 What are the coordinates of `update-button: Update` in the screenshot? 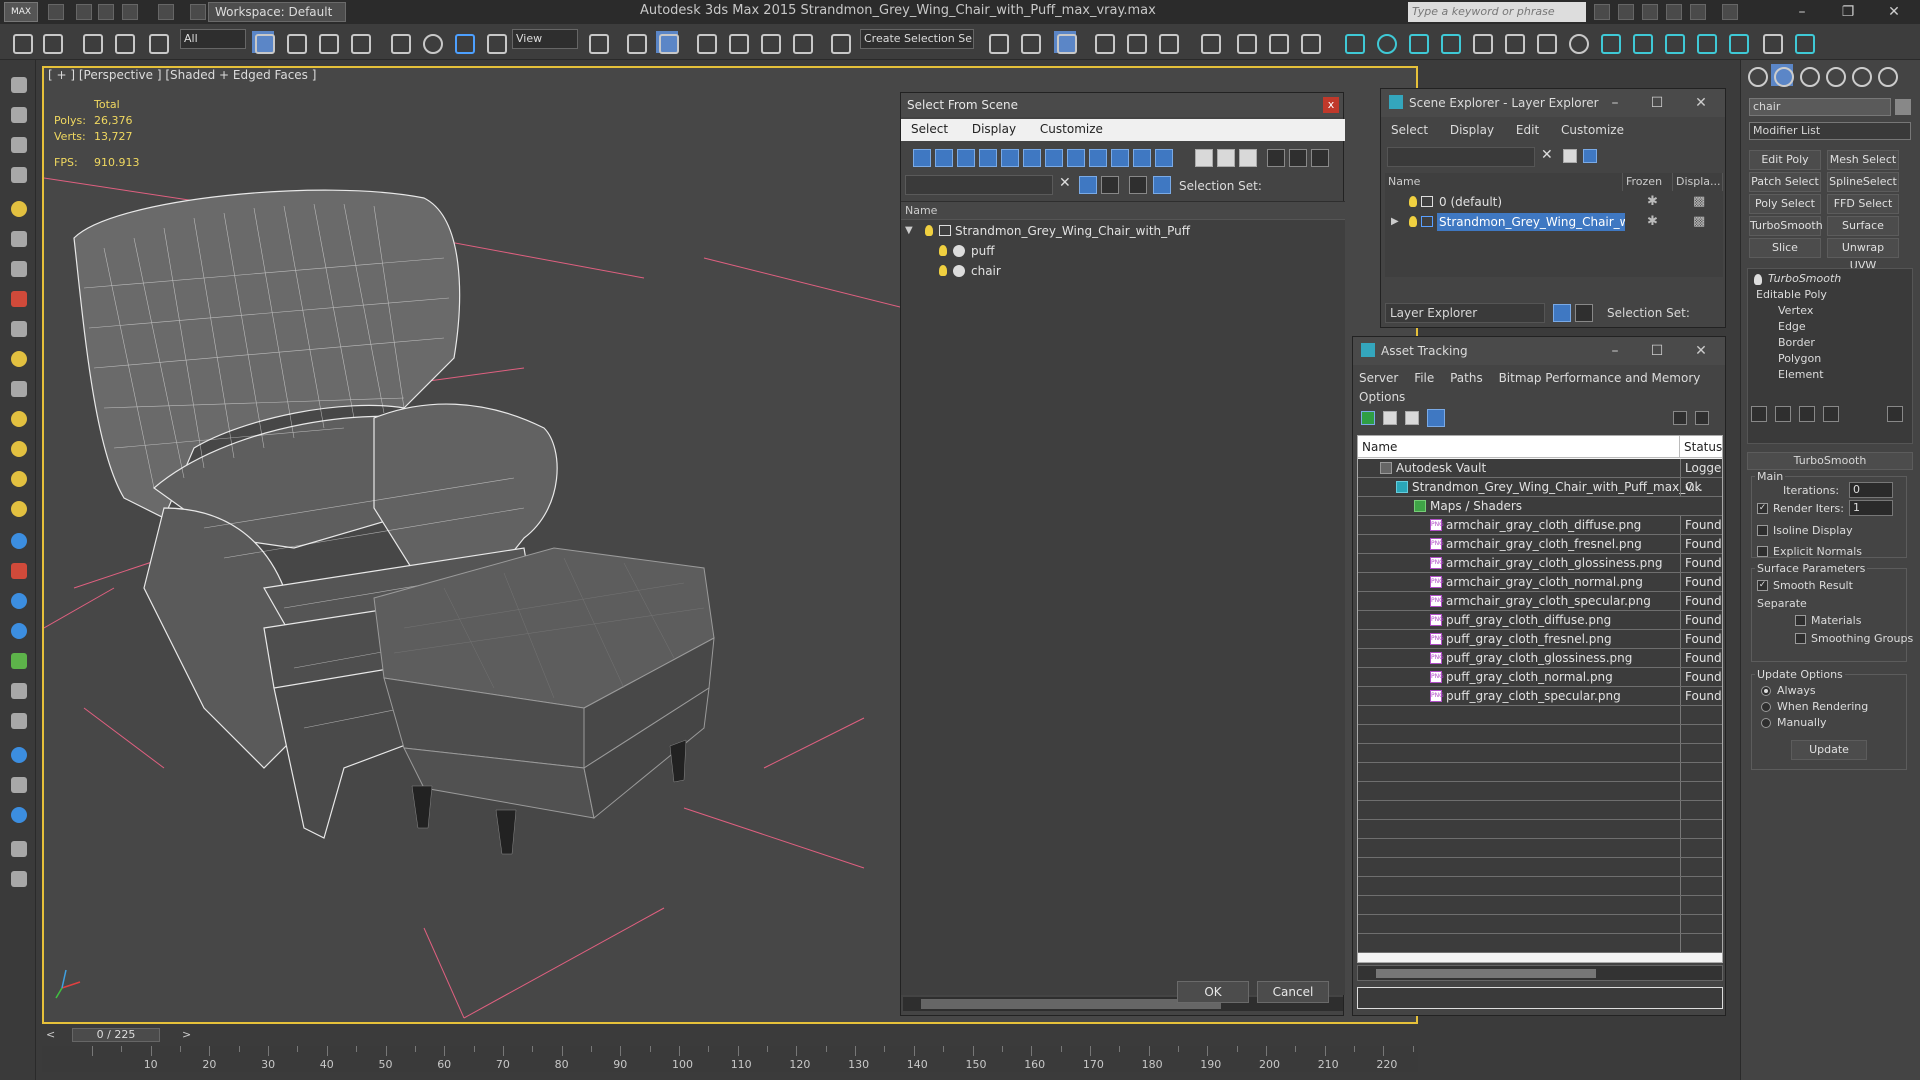 It's located at (1829, 750).